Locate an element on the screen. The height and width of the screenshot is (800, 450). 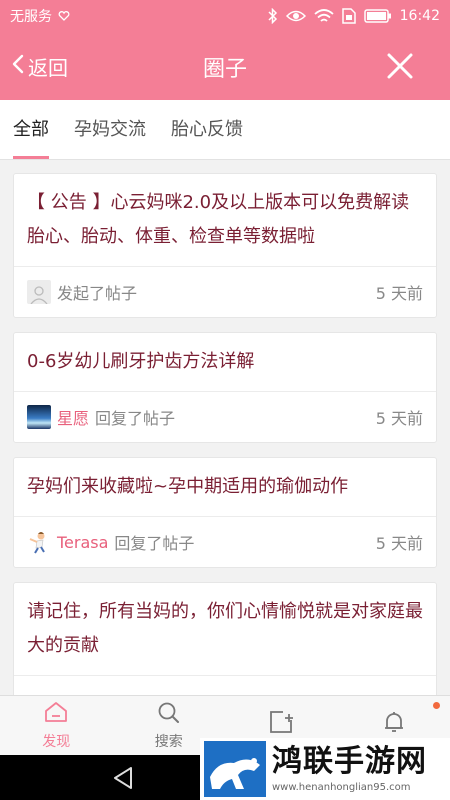
tab-fetal-heart-feedback: 胎心反馈 is located at coordinates (207, 129).